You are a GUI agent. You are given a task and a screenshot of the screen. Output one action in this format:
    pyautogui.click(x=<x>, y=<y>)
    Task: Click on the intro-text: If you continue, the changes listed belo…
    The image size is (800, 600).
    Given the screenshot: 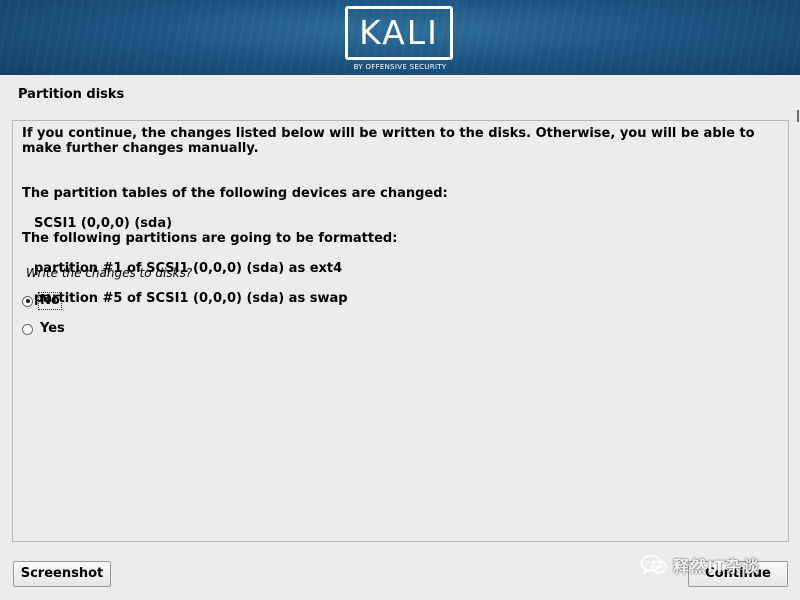 What is the action you would take?
    pyautogui.click(x=388, y=141)
    